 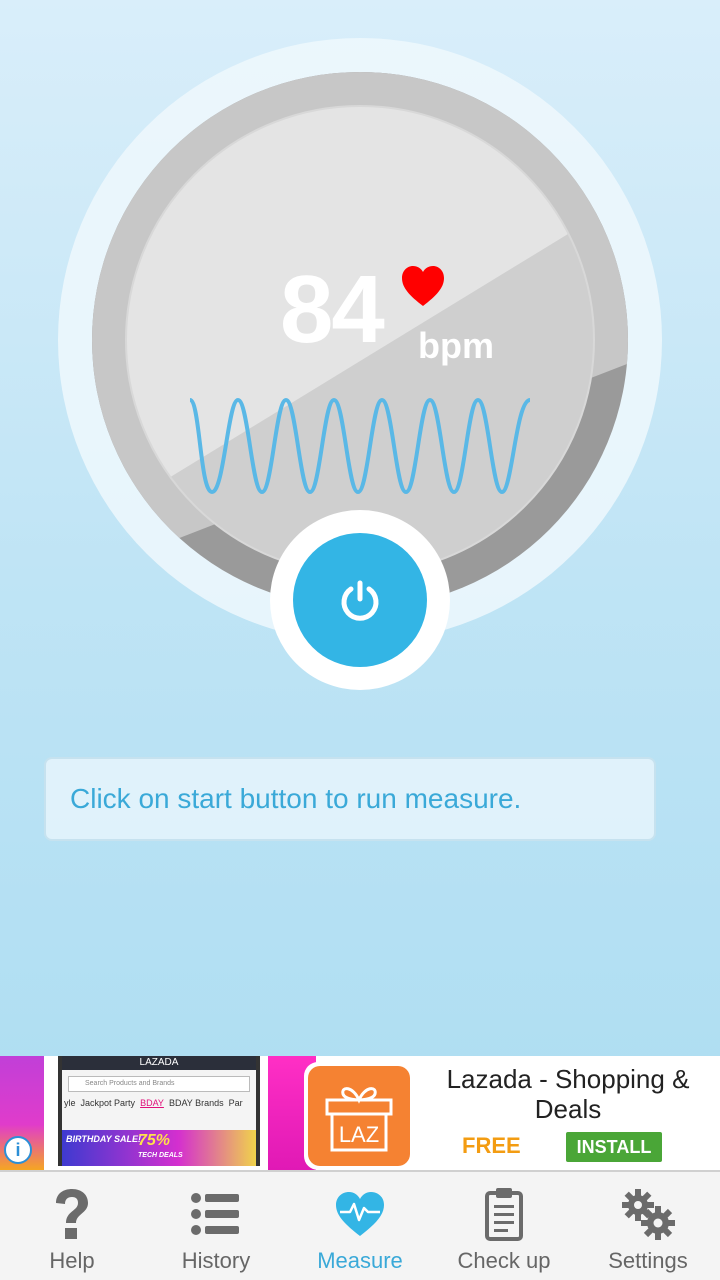 What do you see at coordinates (359, 1134) in the screenshot?
I see `ad-app-icon-text: LAZ` at bounding box center [359, 1134].